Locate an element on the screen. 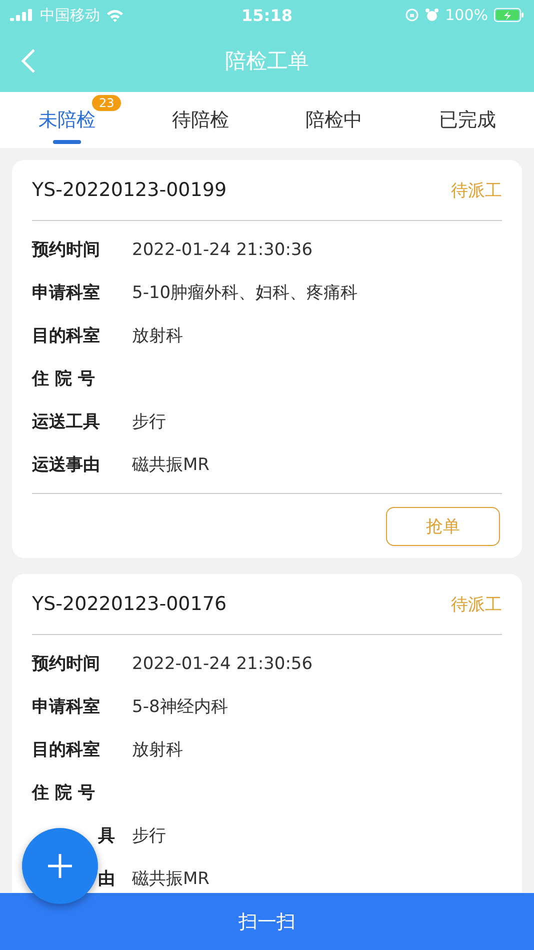 Image resolution: width=534 pixels, height=950 pixels. field-label: 运送事由 is located at coordinates (66, 465).